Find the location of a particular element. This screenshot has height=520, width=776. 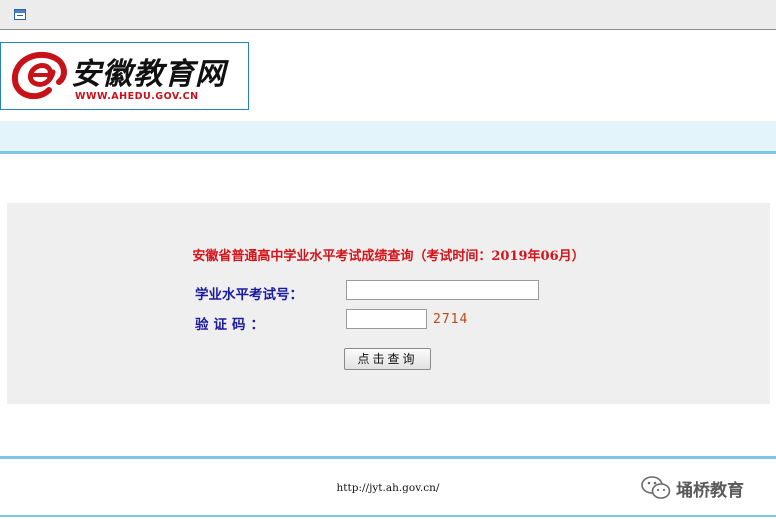

query-submit-button: 点击查询 is located at coordinates (387, 359).